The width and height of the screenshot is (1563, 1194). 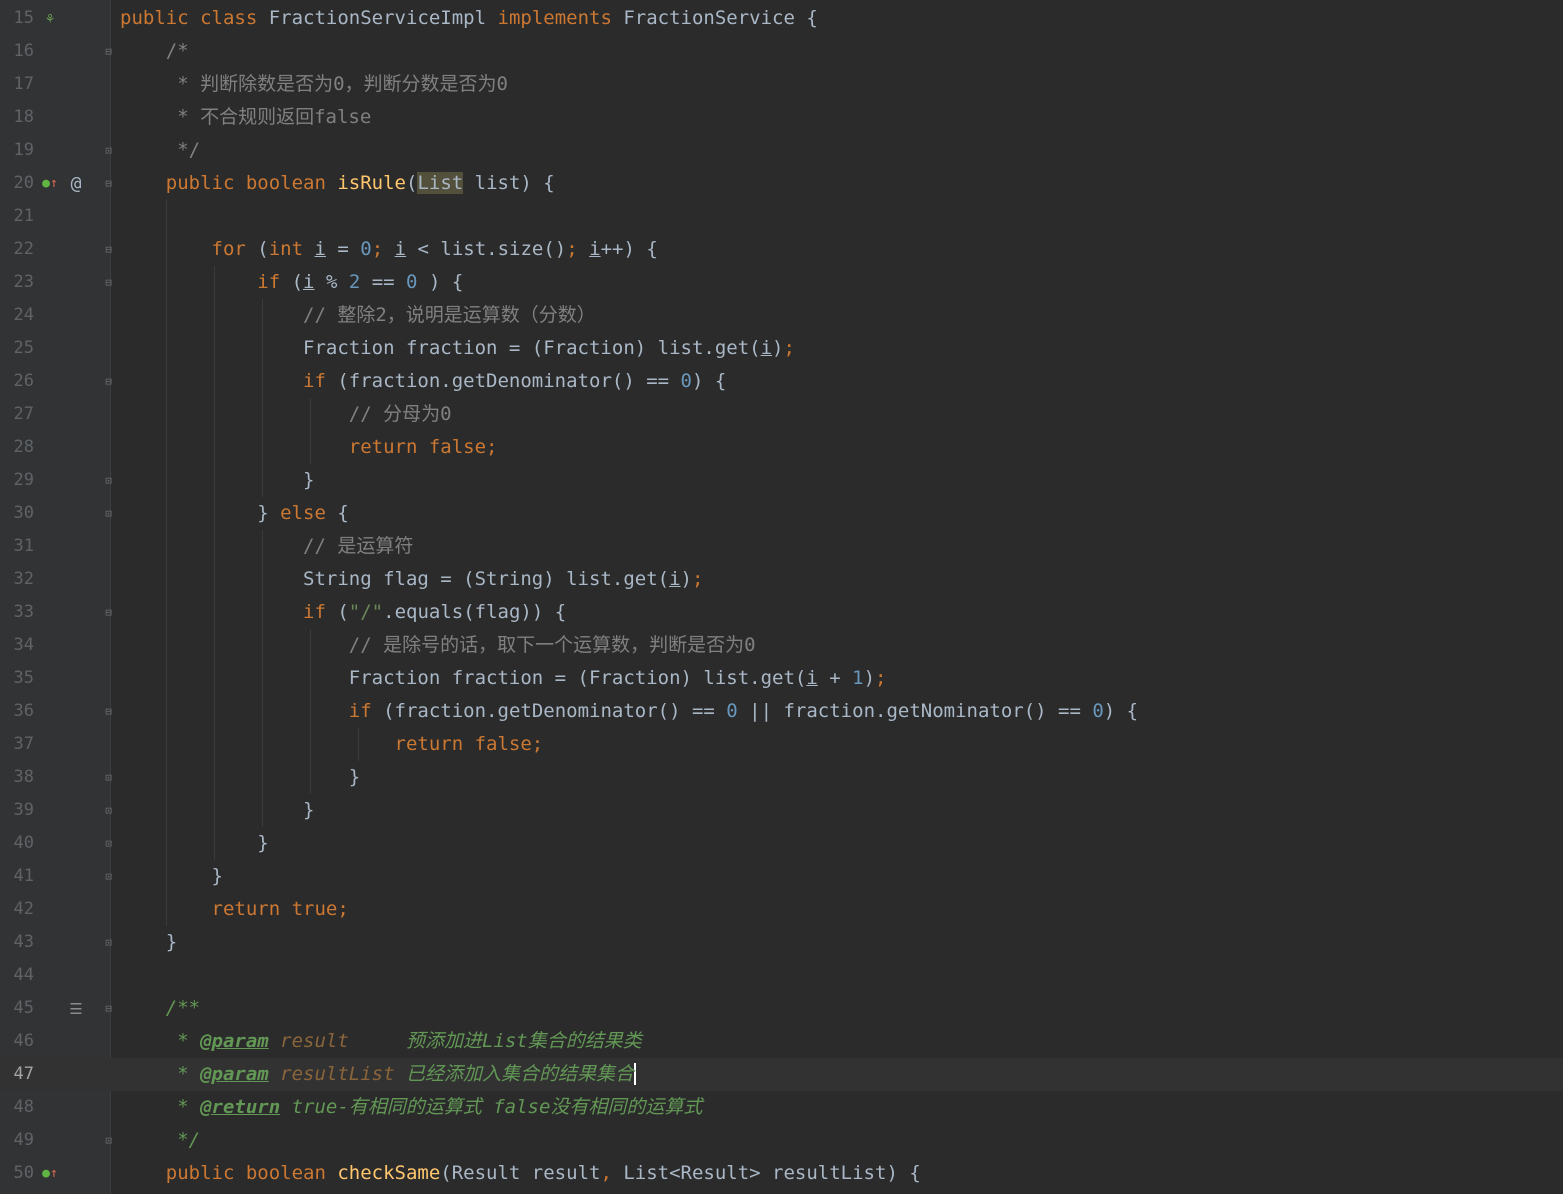 I want to click on code-line: 21, so click(x=781, y=216).